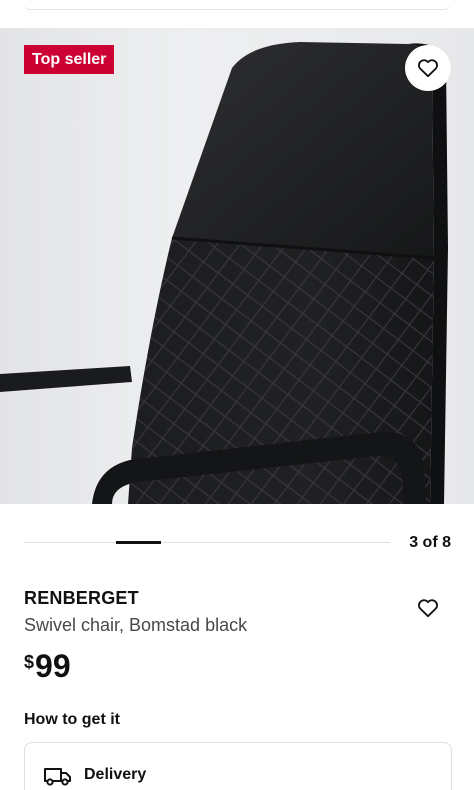 The height and width of the screenshot is (790, 474). What do you see at coordinates (136, 625) in the screenshot?
I see `product-description: Swivel chair, Bomstad black` at bounding box center [136, 625].